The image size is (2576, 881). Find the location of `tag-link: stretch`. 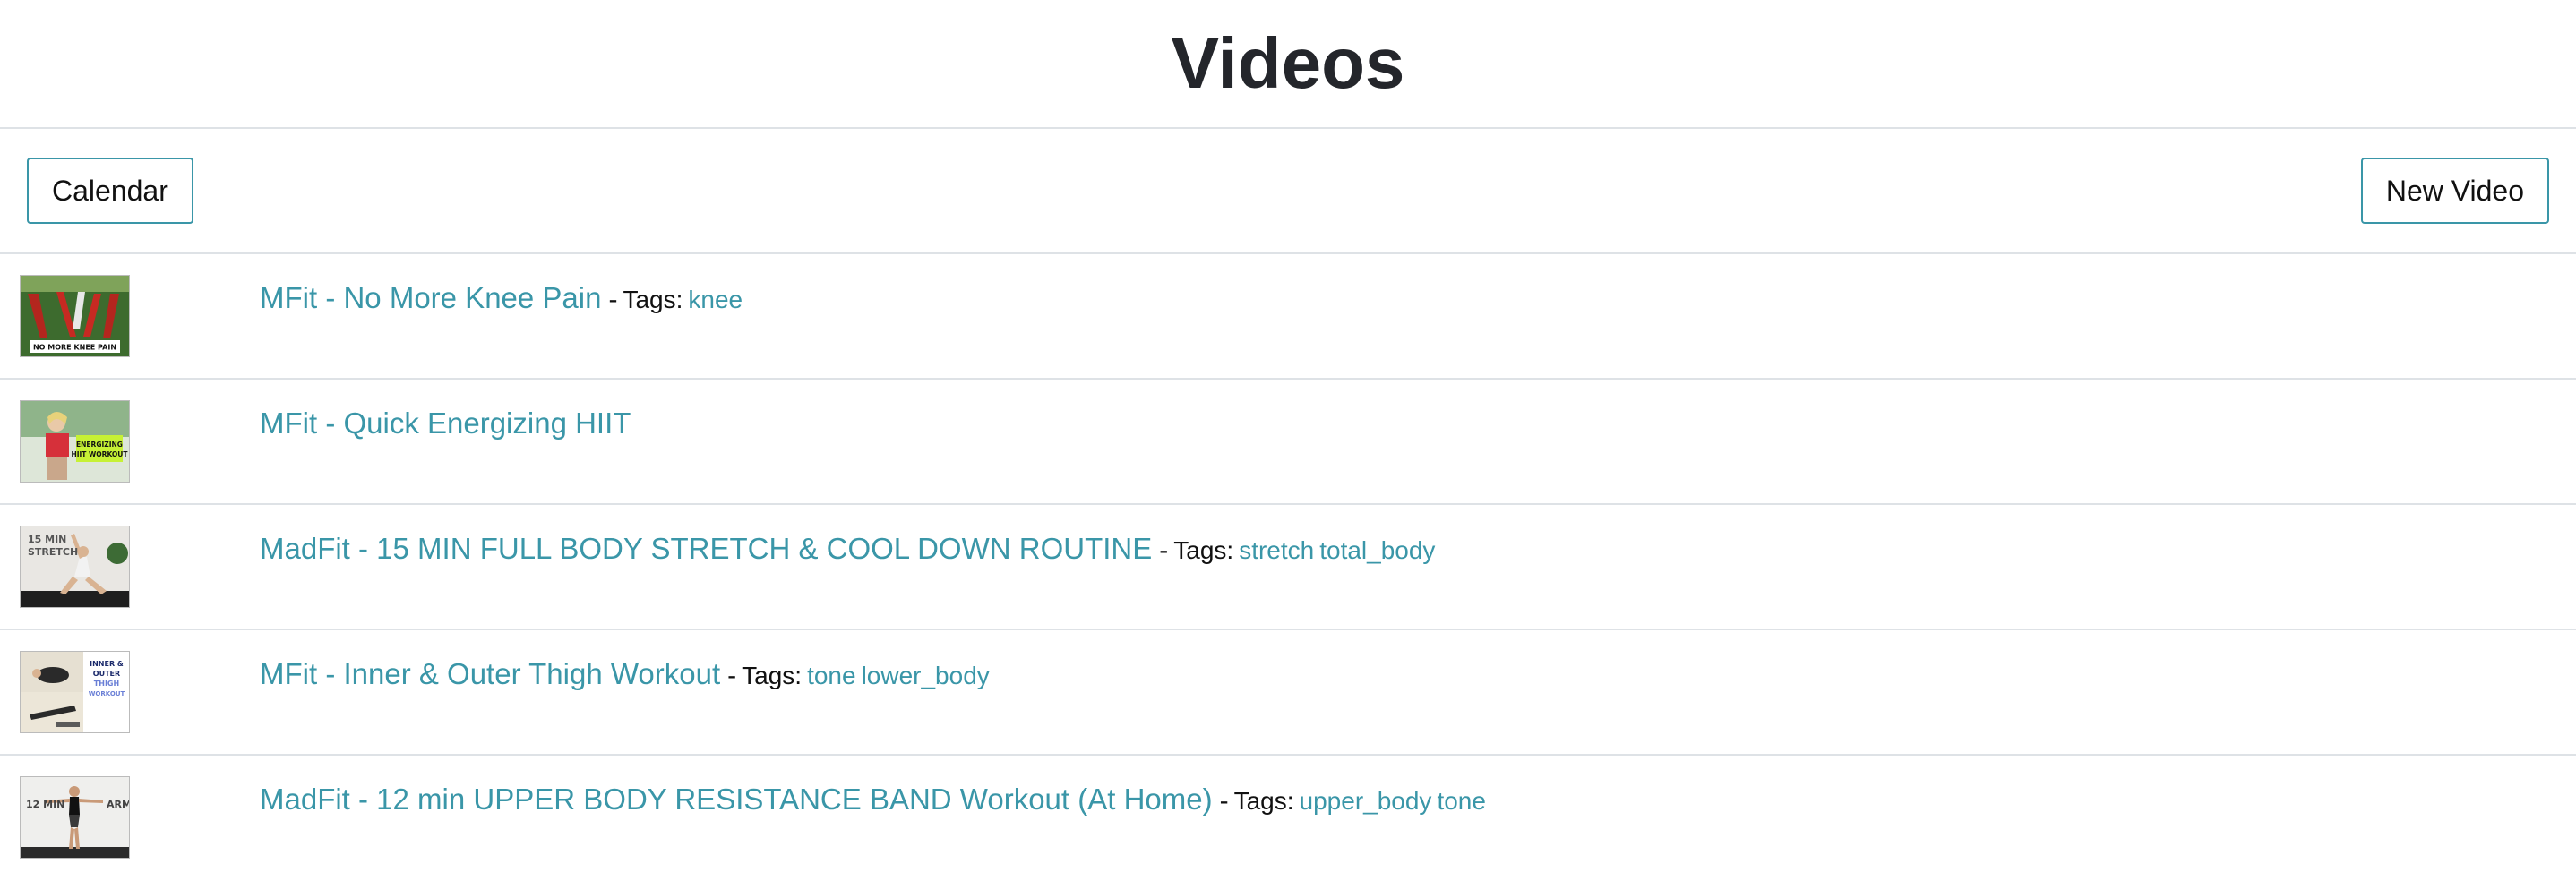

tag-link: stretch is located at coordinates (1276, 550).